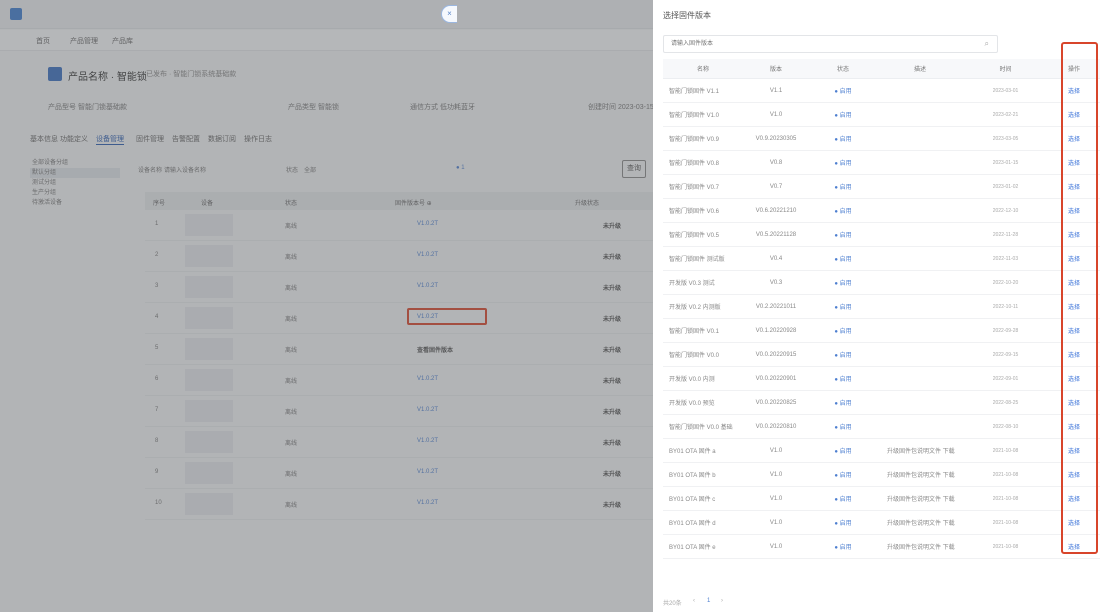 Image resolution: width=1110 pixels, height=612 pixels. Describe the element at coordinates (1005, 186) in the screenshot. I see `firmware-time: 2023-01-02` at that location.